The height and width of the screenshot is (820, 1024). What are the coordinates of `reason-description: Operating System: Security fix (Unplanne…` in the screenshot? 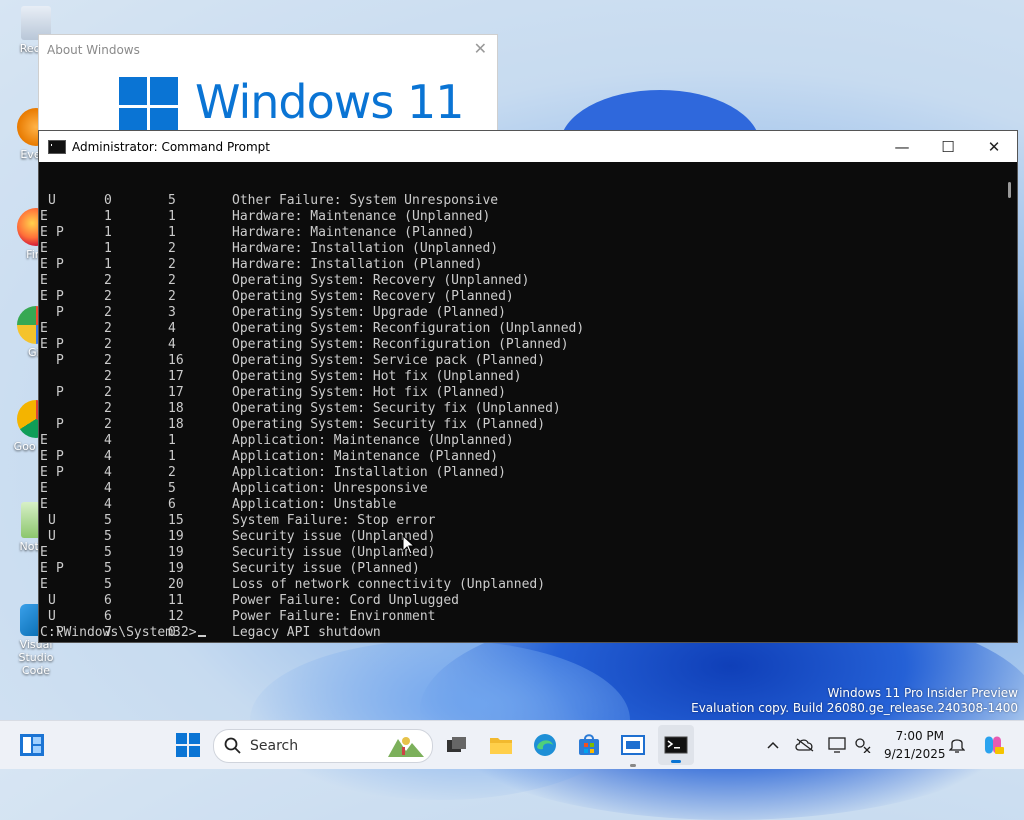 It's located at (396, 408).